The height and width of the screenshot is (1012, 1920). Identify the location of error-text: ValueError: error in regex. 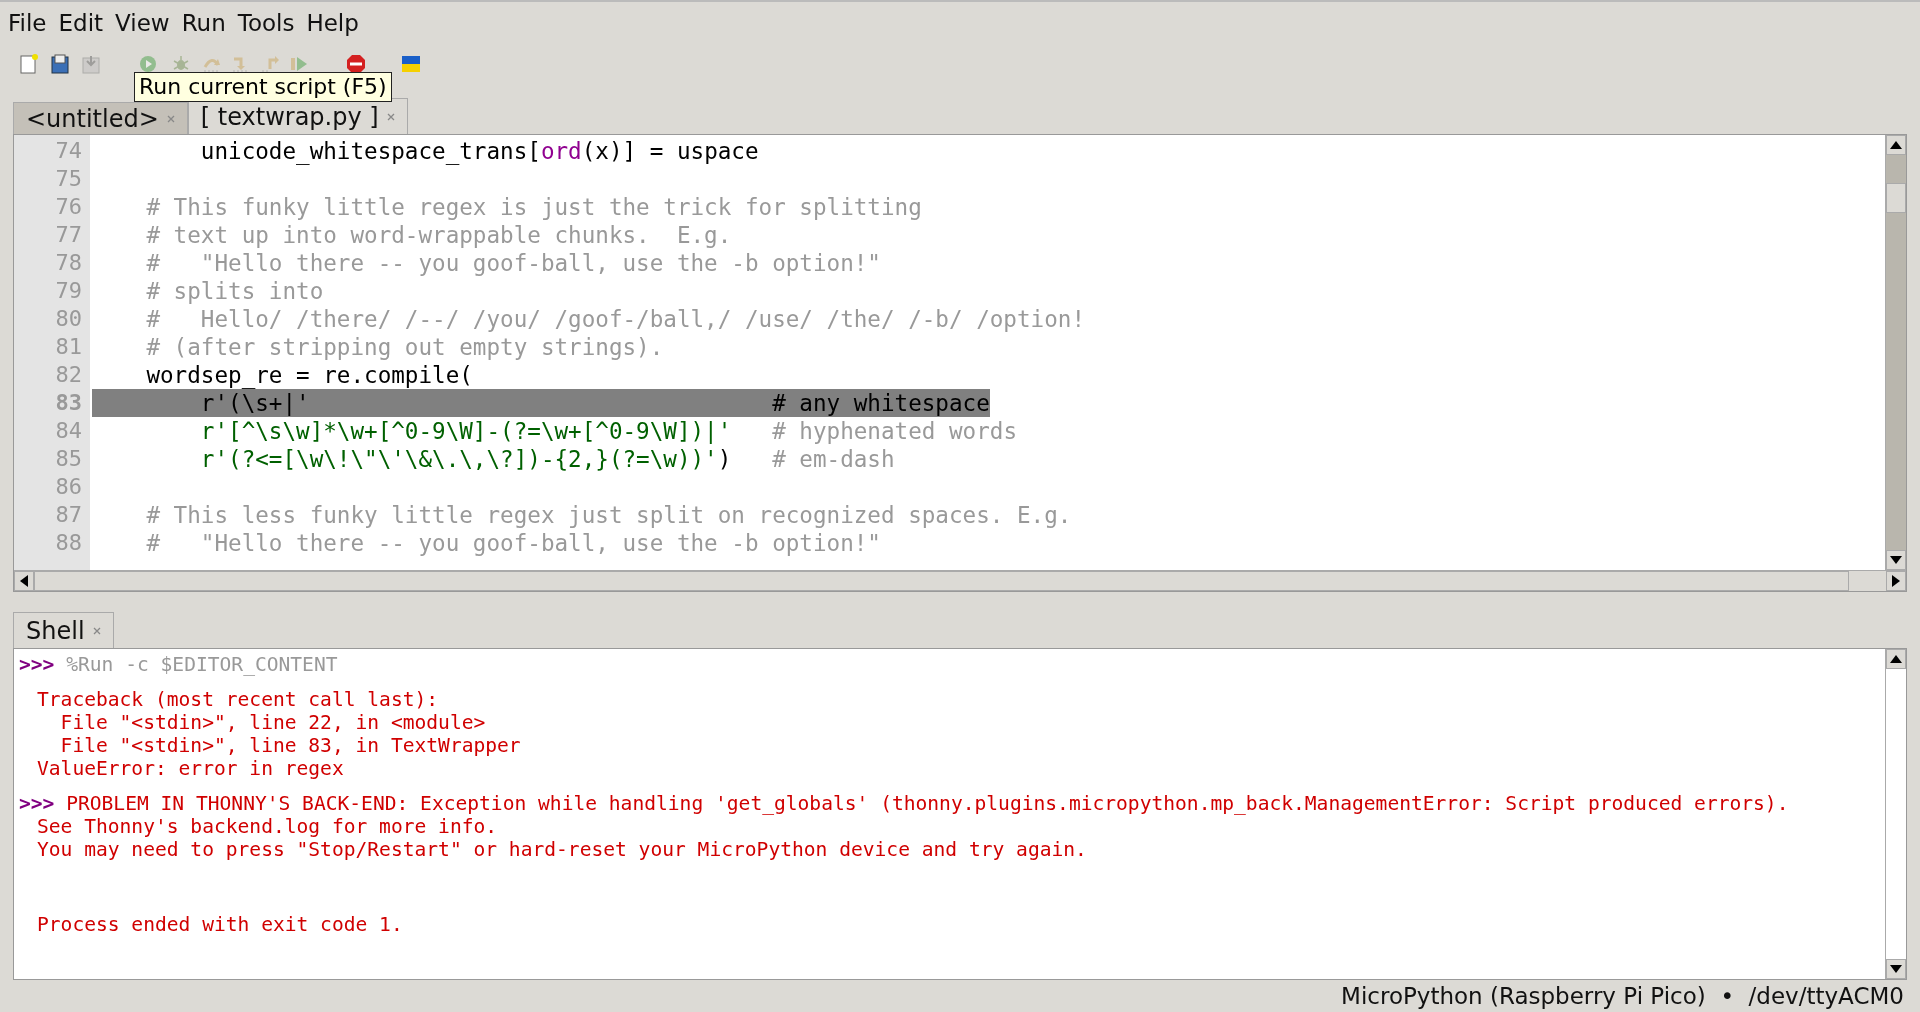
(190, 768).